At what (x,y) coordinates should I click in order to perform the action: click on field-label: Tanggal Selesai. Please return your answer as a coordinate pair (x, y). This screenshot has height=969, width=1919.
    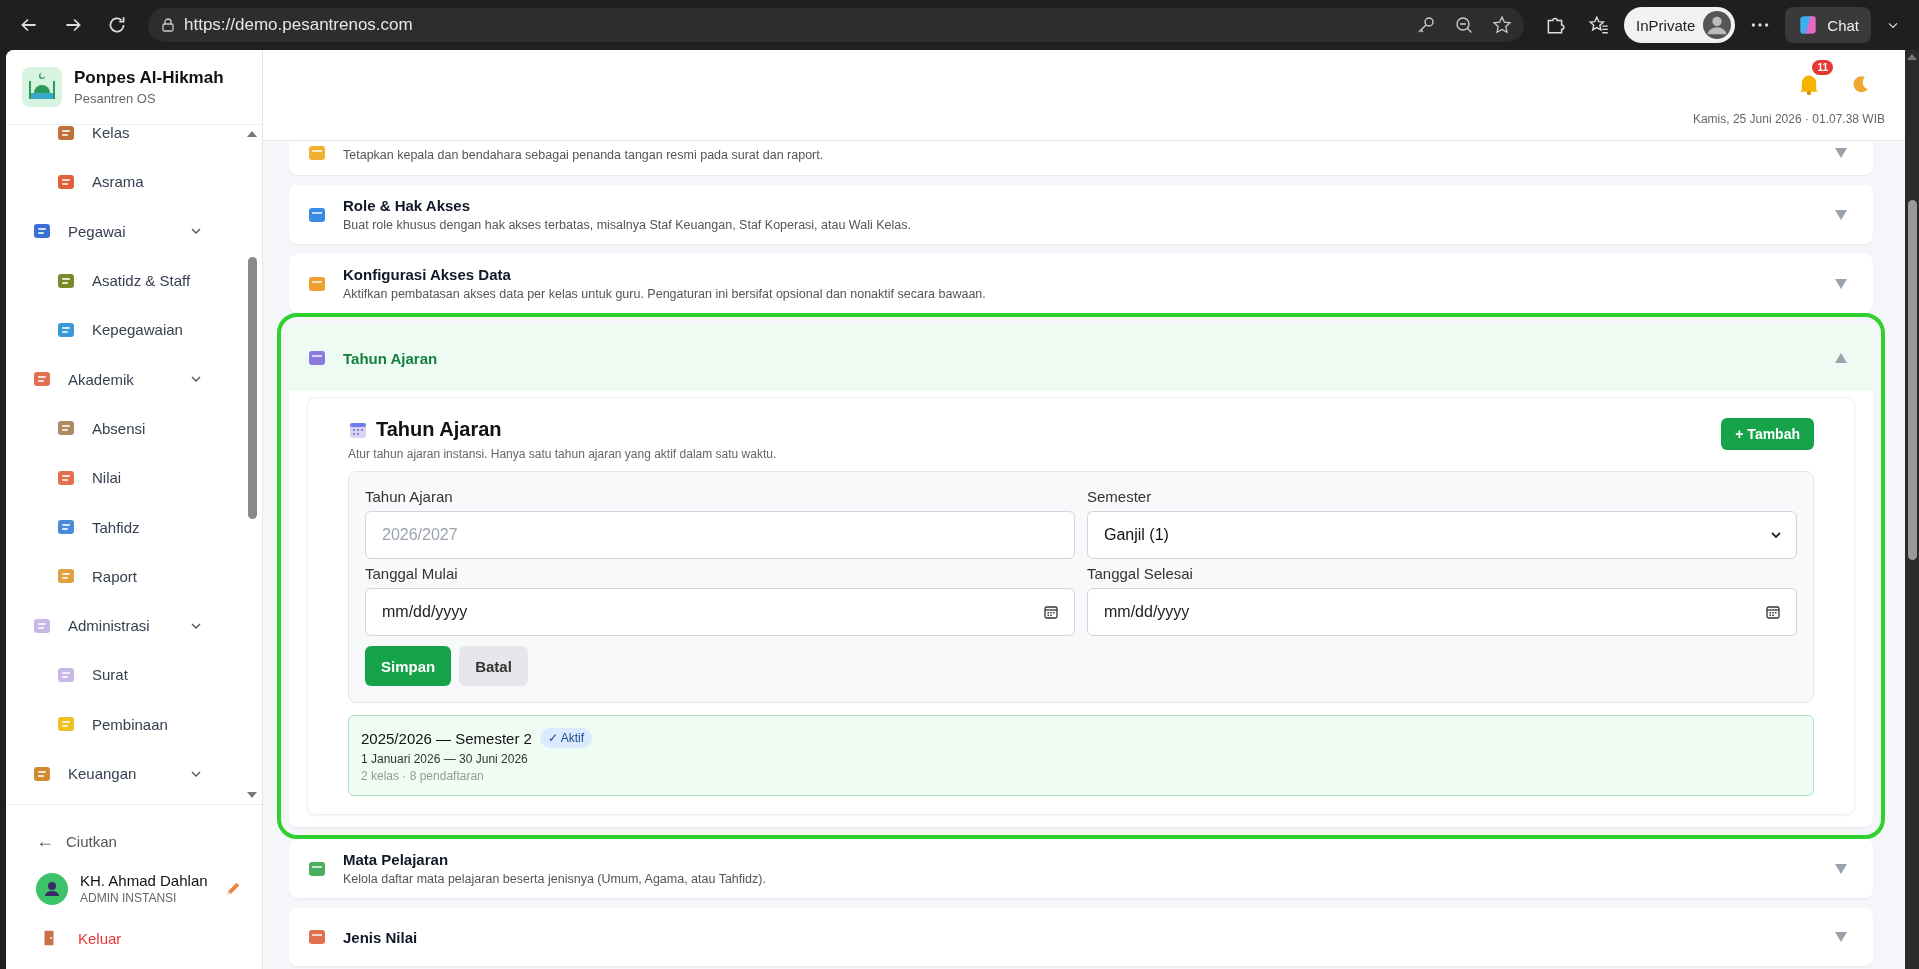
    Looking at the image, I should click on (1140, 573).